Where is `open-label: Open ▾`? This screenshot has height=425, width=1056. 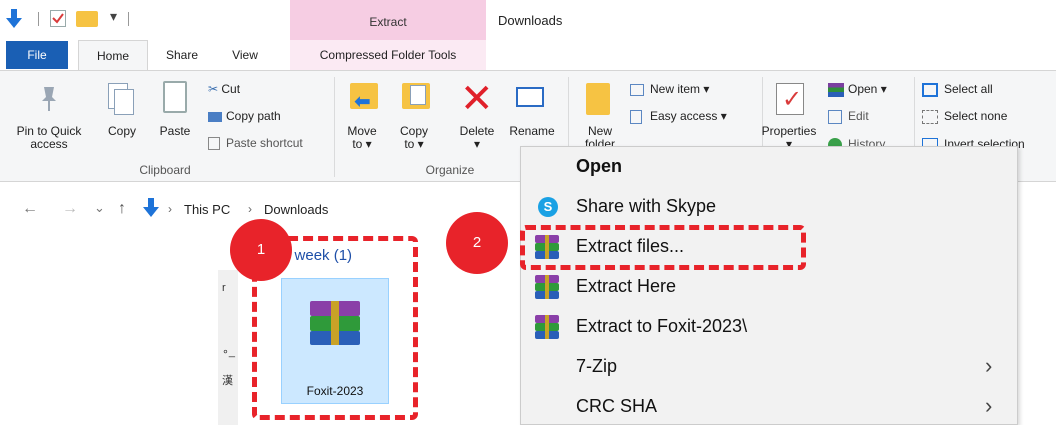 open-label: Open ▾ is located at coordinates (867, 89).